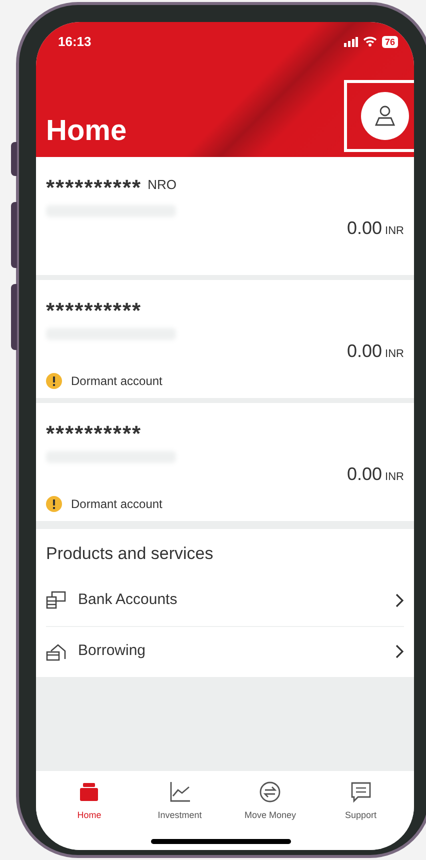 This screenshot has width=426, height=860. I want to click on status-time: 16:13, so click(75, 42).